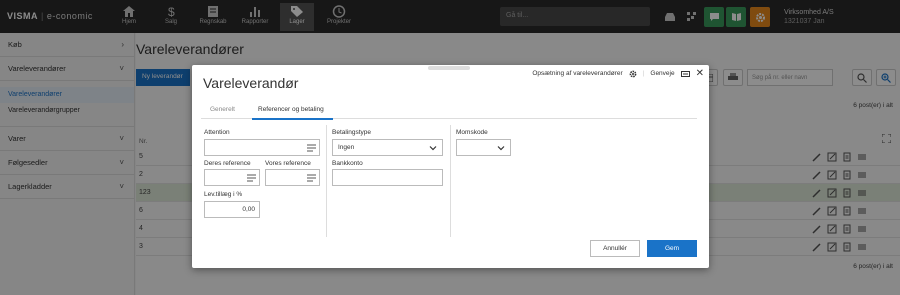 This screenshot has height=295, width=900. Describe the element at coordinates (232, 177) in the screenshot. I see `deres-reference-field` at that location.